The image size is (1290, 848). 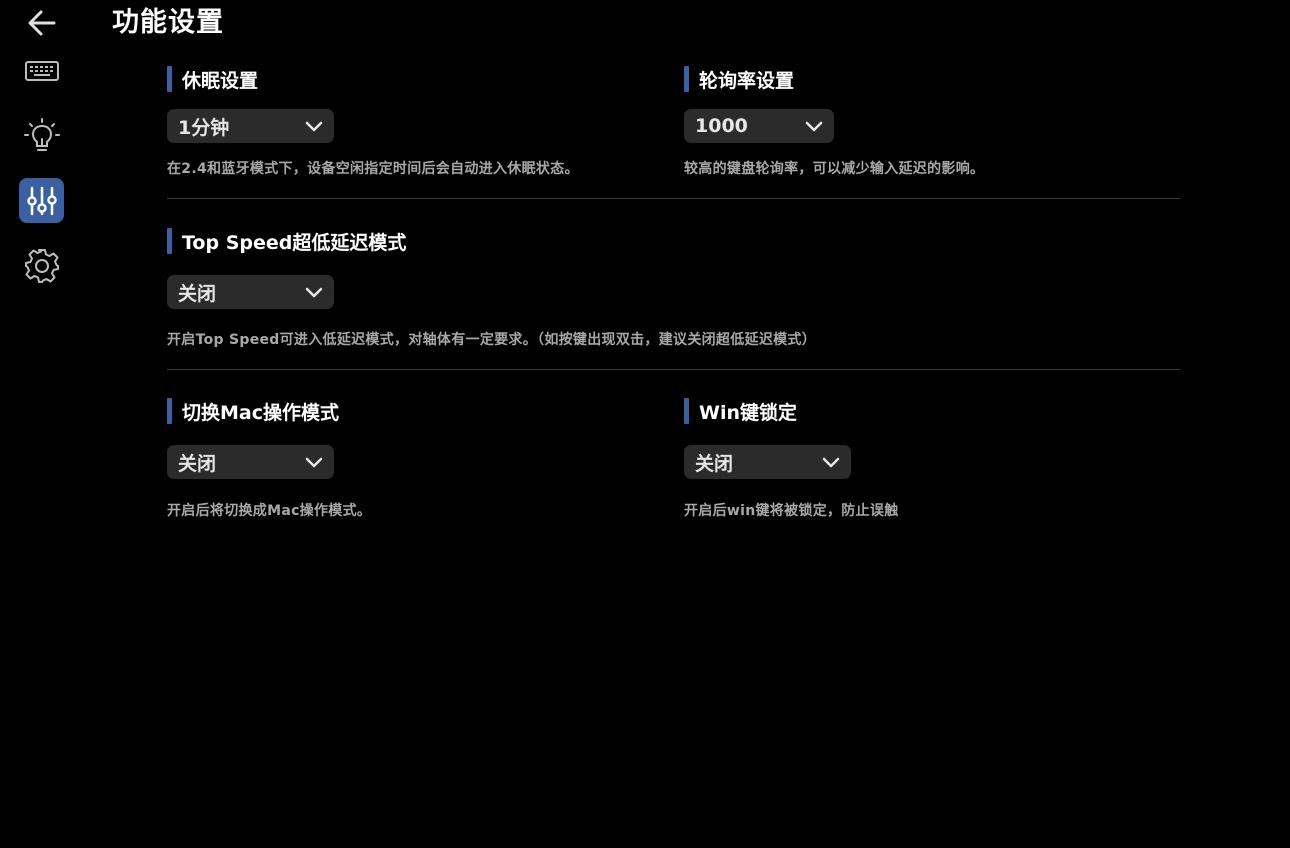 I want to click on top-speed-section: Top Speed超低延迟模式, so click(x=286, y=241).